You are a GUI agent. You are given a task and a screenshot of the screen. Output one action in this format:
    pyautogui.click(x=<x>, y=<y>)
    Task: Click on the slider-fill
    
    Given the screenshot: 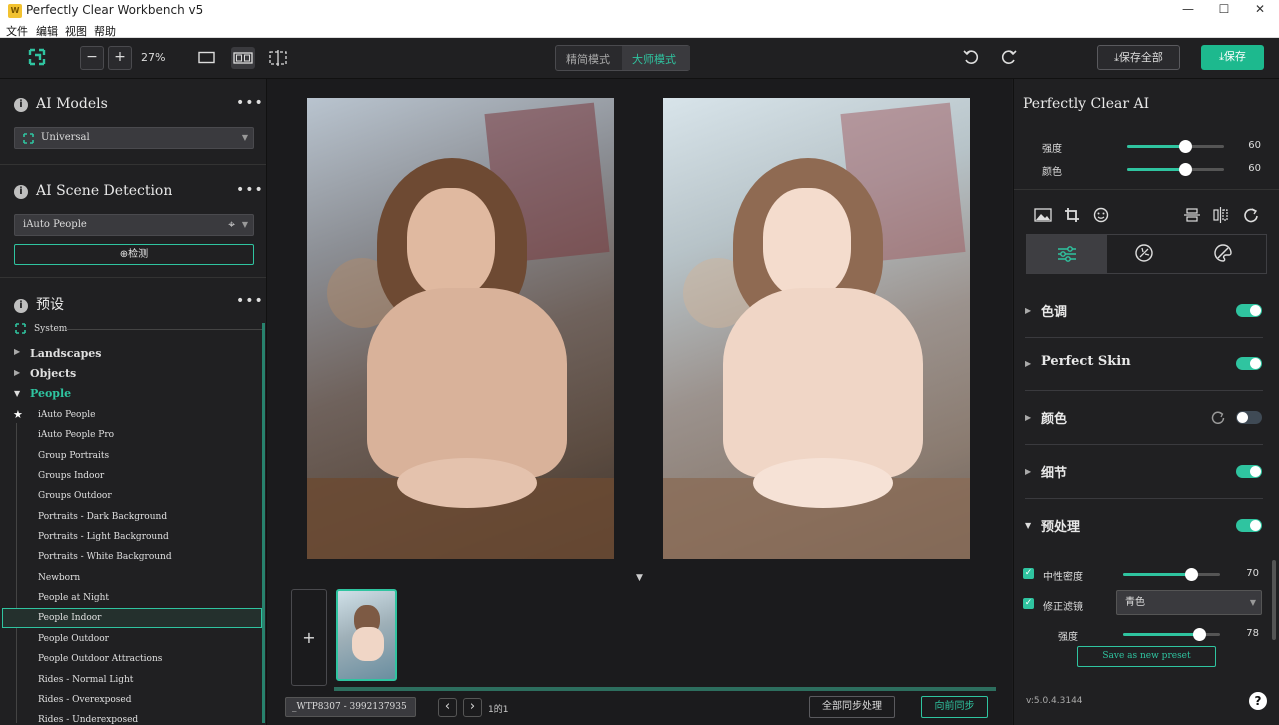 What is the action you would take?
    pyautogui.click(x=1157, y=574)
    